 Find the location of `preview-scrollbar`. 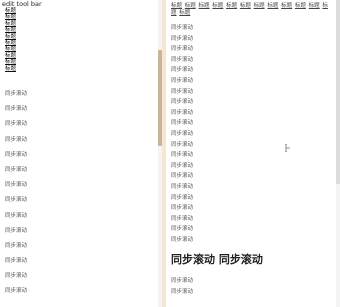

preview-scrollbar is located at coordinates (338, 153).